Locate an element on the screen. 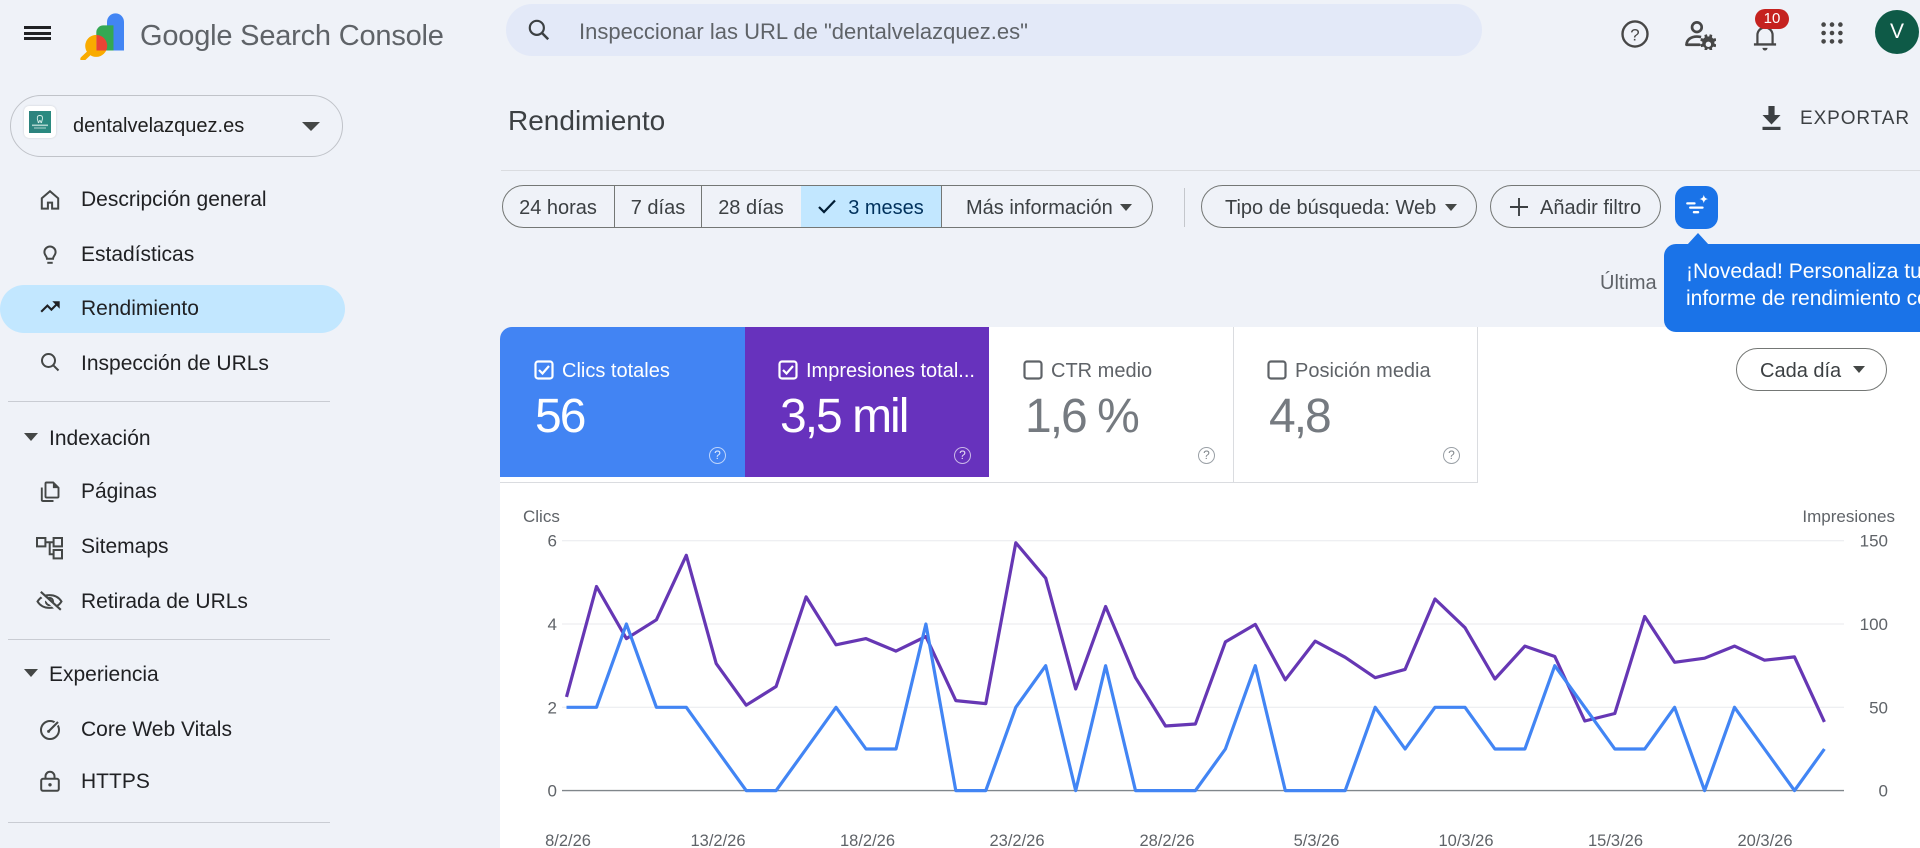 This screenshot has height=848, width=1920. svg-text: 8/2/26 is located at coordinates (568, 840).